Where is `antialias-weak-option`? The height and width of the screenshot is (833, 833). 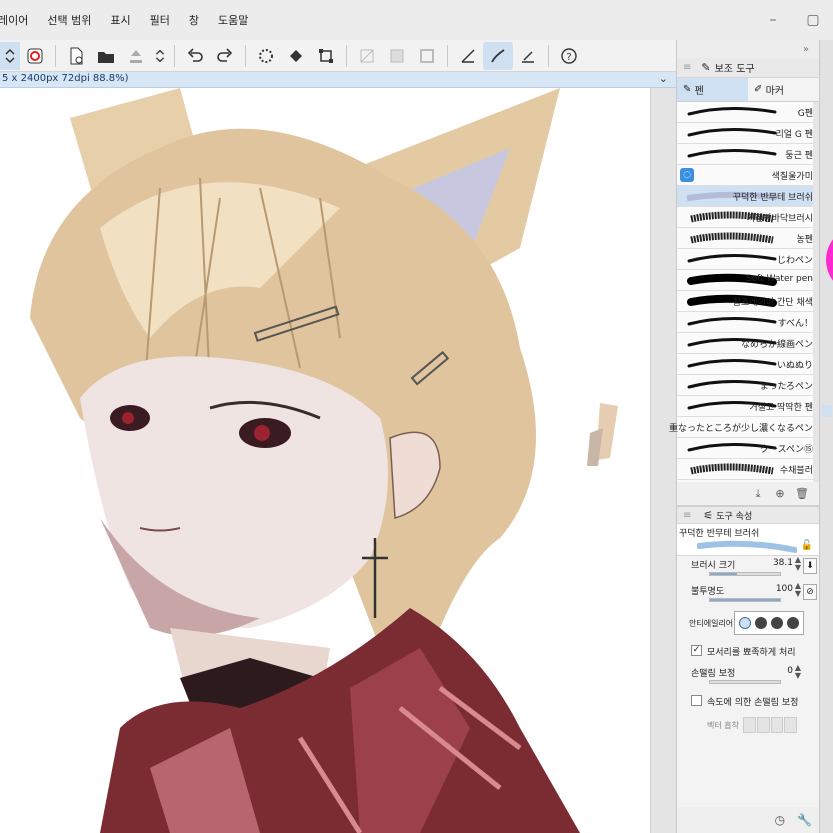
antialias-weak-option is located at coordinates (761, 623).